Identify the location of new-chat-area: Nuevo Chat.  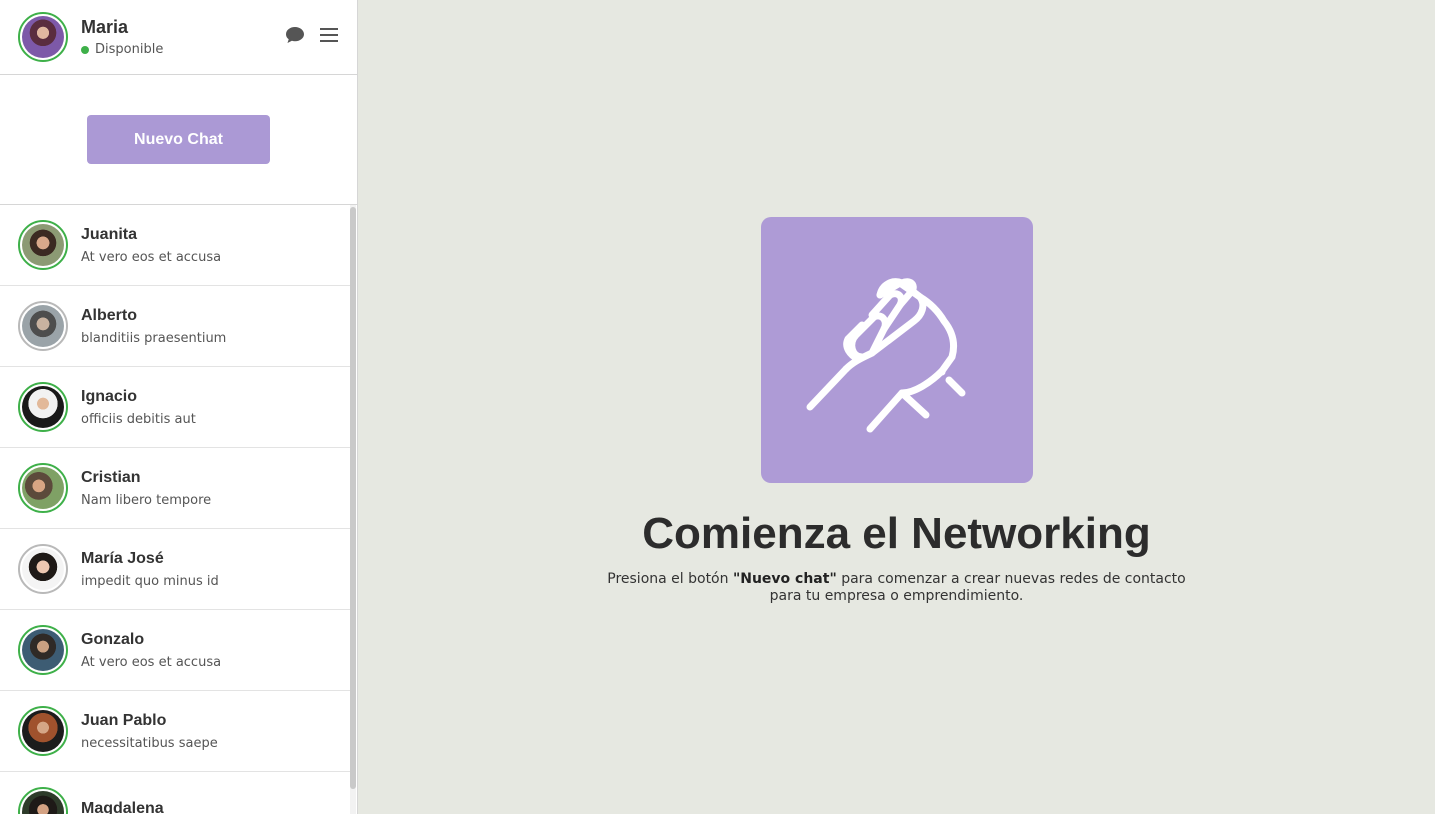
(178, 140).